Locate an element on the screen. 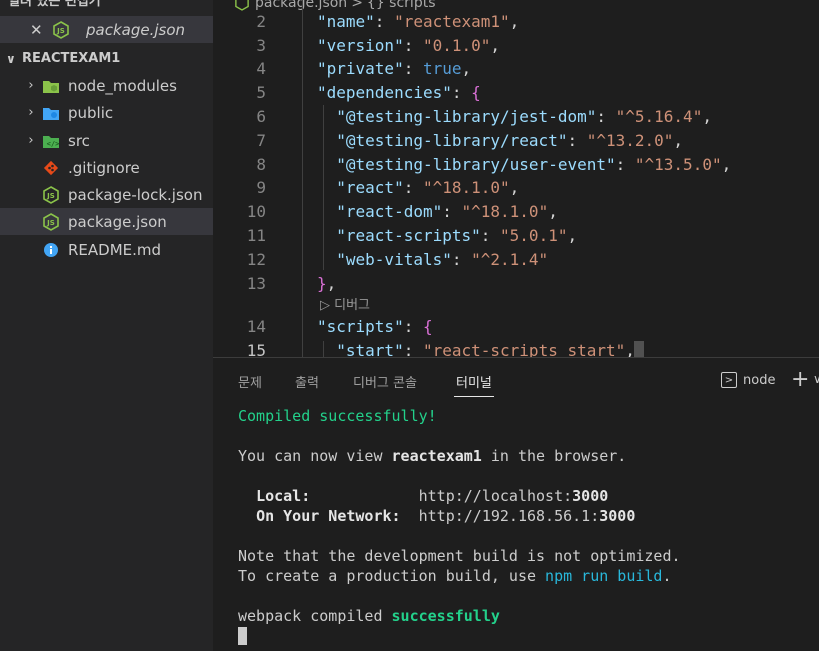 Image resolution: width=819 pixels, height=651 pixels. info-icon is located at coordinates (51, 250).